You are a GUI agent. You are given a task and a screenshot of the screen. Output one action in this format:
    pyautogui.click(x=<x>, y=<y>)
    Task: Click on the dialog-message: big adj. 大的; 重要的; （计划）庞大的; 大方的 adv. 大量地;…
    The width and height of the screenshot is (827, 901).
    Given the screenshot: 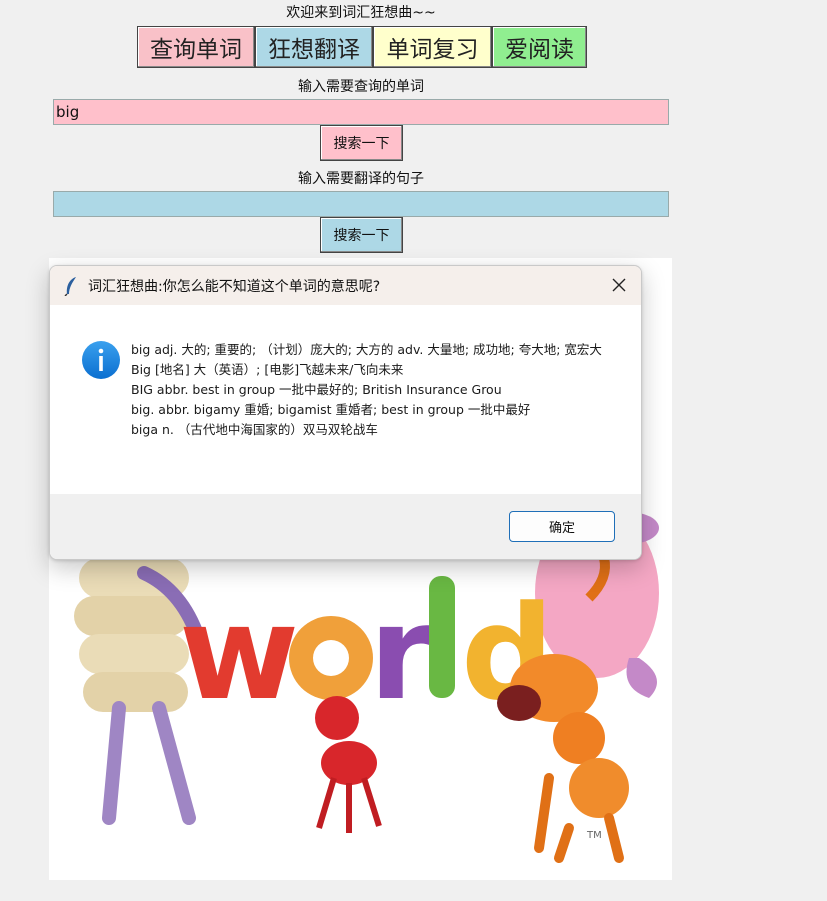 What is the action you would take?
    pyautogui.click(x=371, y=390)
    